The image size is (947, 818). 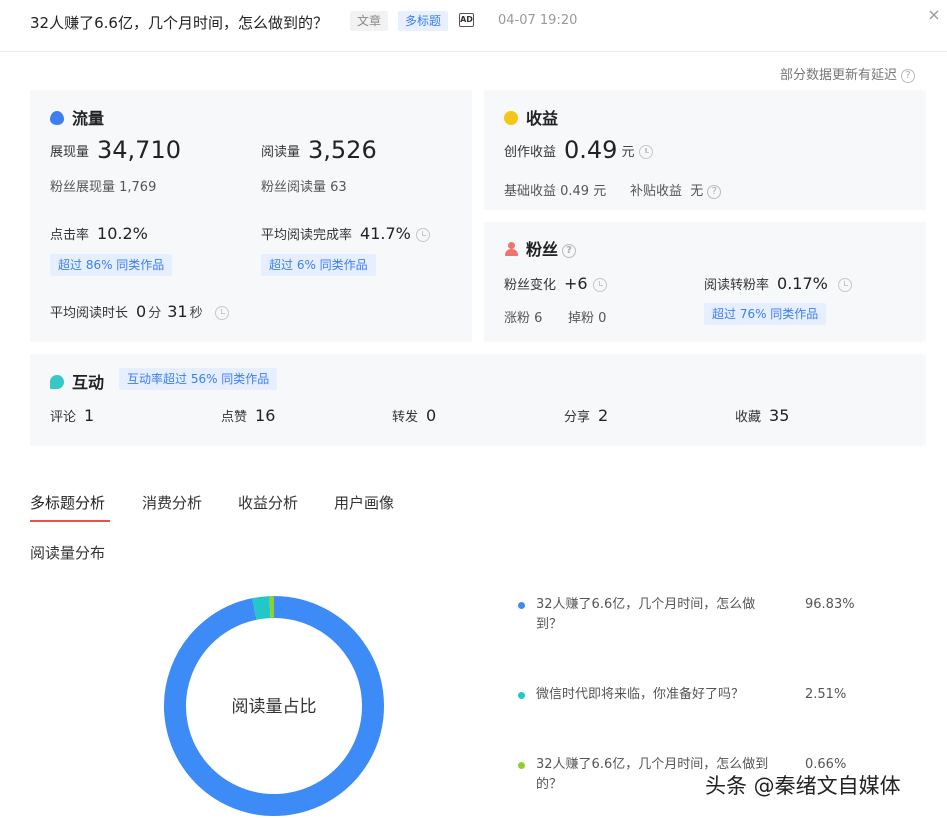 What do you see at coordinates (779, 415) in the screenshot?
I see `favorites-value: 35` at bounding box center [779, 415].